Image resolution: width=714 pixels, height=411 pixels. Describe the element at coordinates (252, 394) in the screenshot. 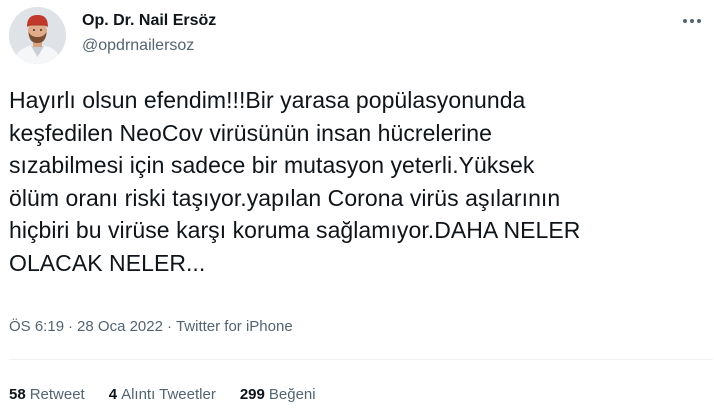

I see `likes-count: 299` at that location.